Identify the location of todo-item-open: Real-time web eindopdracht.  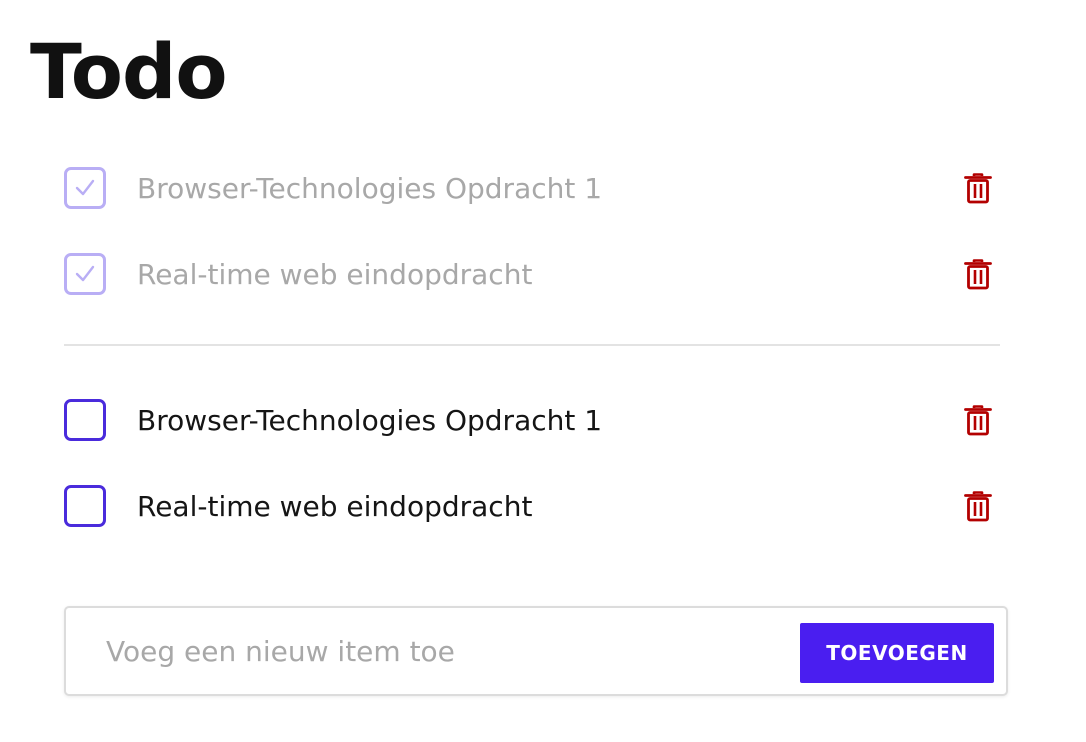
(532, 506).